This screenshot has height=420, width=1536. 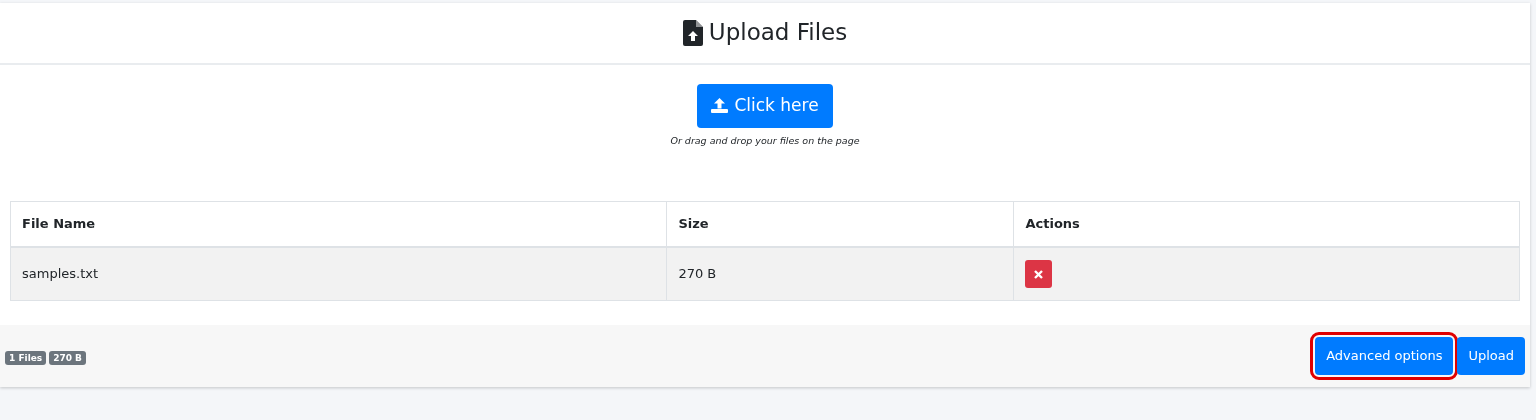 I want to click on count-badge: 270 B, so click(x=67, y=357).